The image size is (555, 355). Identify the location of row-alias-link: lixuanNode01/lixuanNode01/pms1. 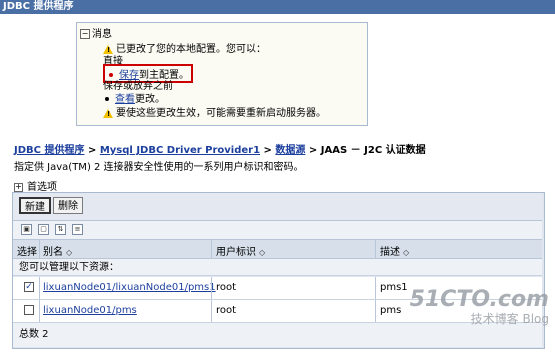
(129, 287).